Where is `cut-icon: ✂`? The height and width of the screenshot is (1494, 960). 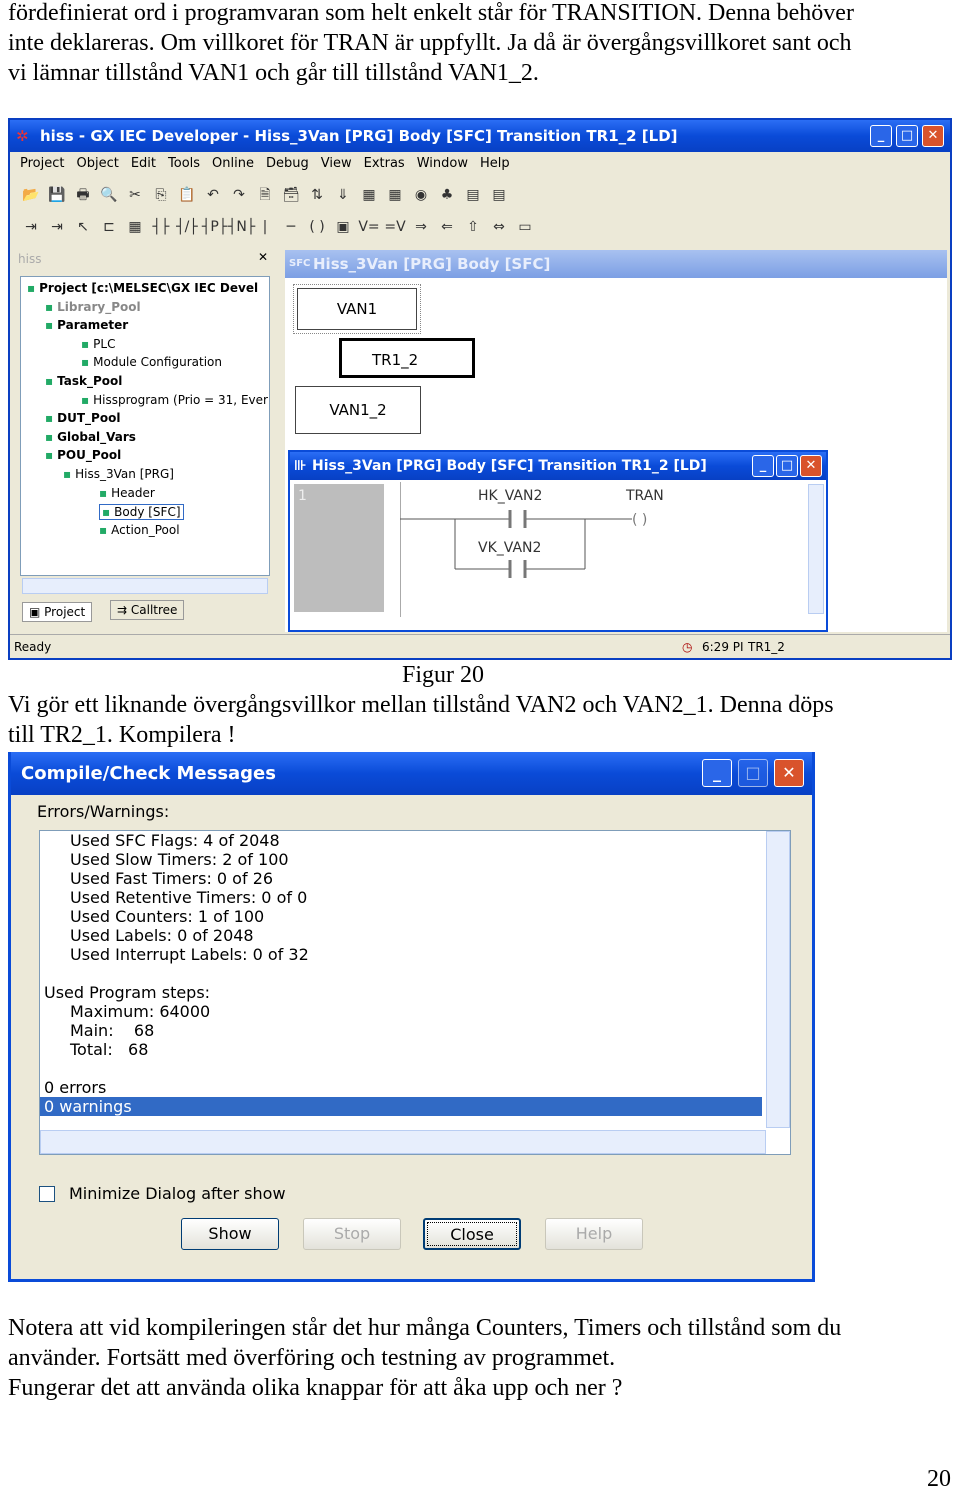
cut-icon: ✂ is located at coordinates (135, 195).